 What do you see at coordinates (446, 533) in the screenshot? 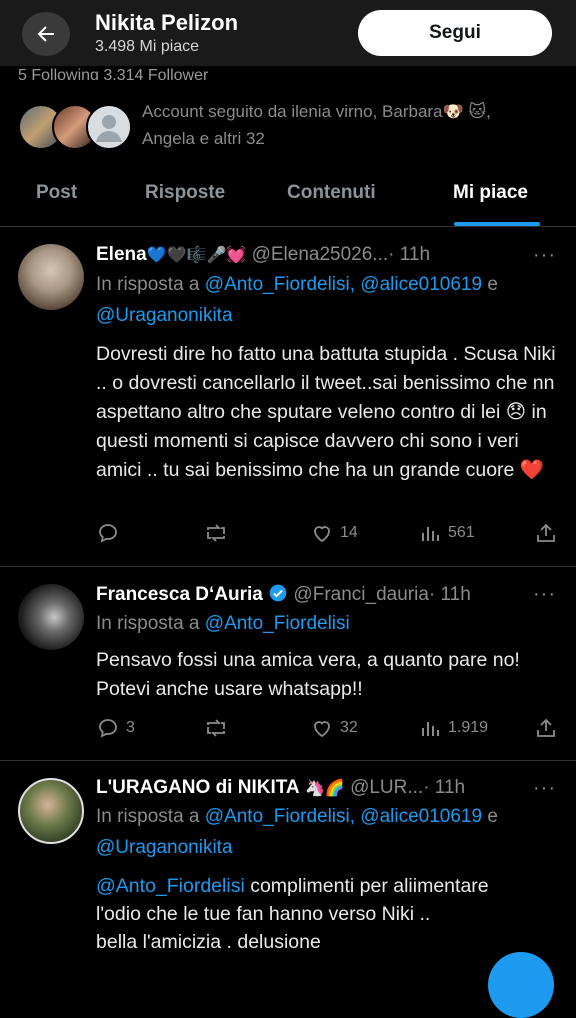
I see `views-button: 561` at bounding box center [446, 533].